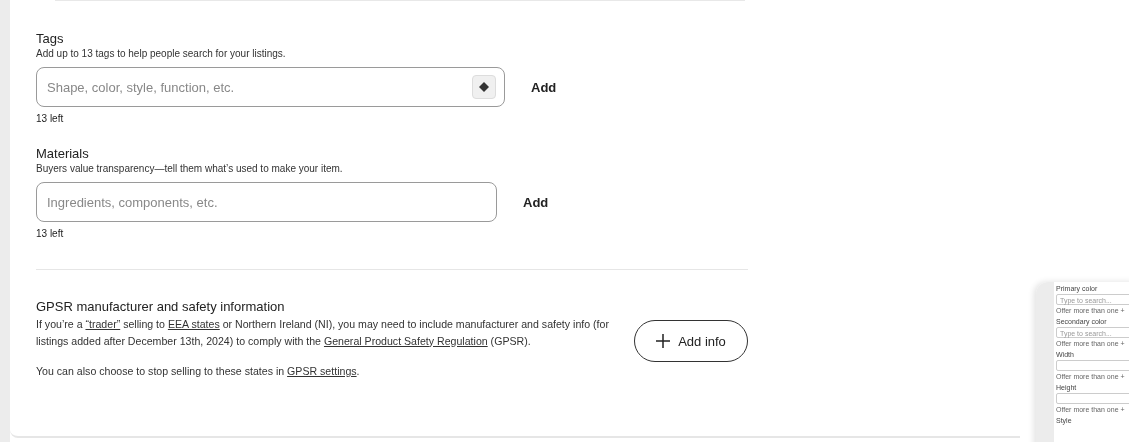  Describe the element at coordinates (190, 168) in the screenshot. I see `section-description: Buyers value transparency—tell them what’s used to make your item.` at that location.